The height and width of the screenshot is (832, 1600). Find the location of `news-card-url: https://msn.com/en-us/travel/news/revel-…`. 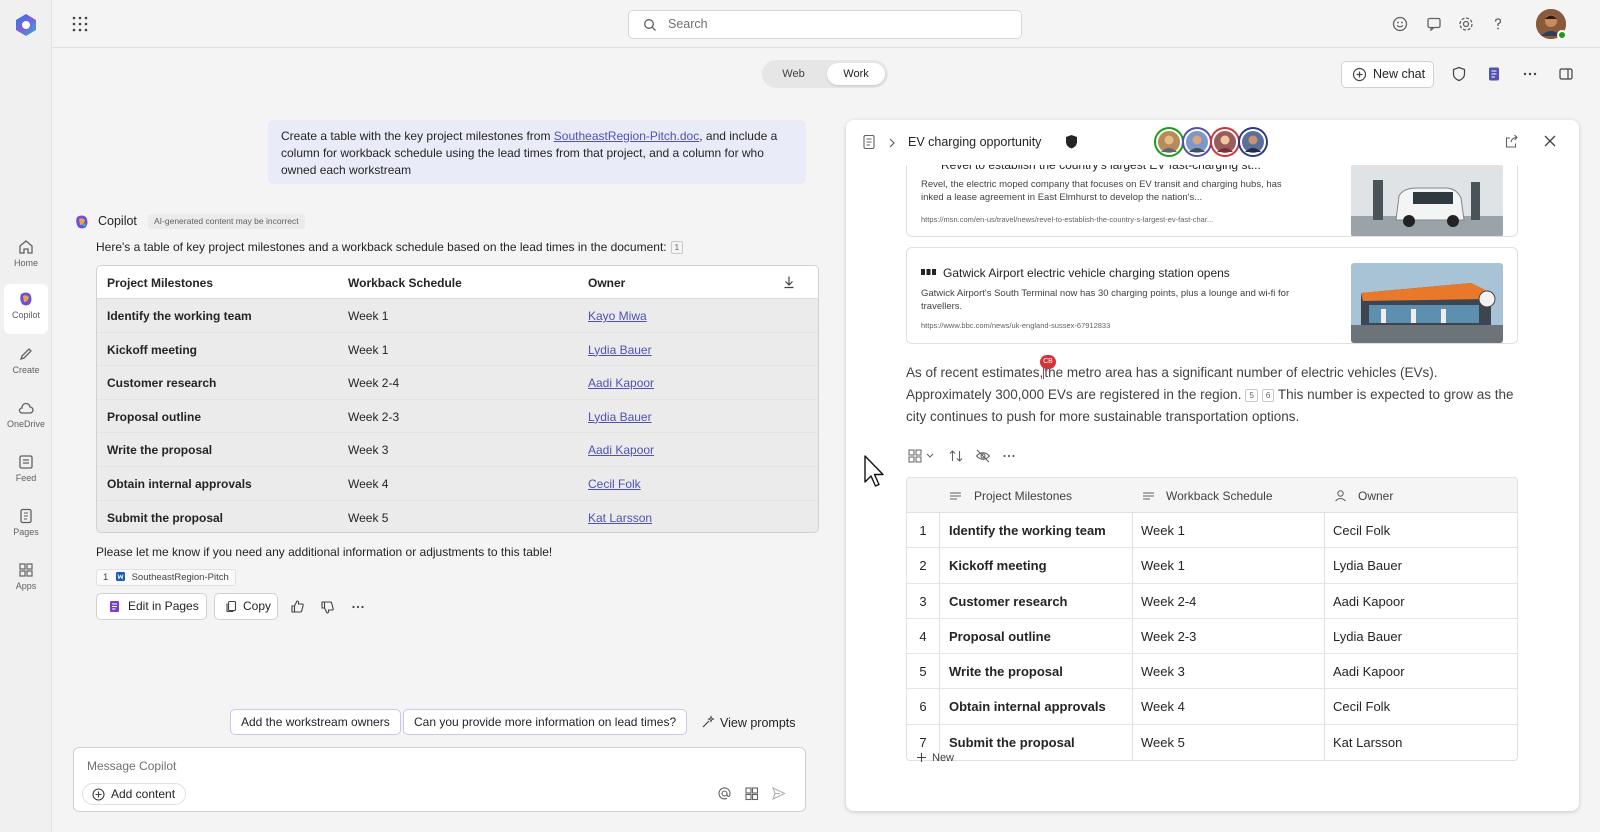

news-card-url: https://msn.com/en-us/travel/news/revel-… is located at coordinates (1067, 219).